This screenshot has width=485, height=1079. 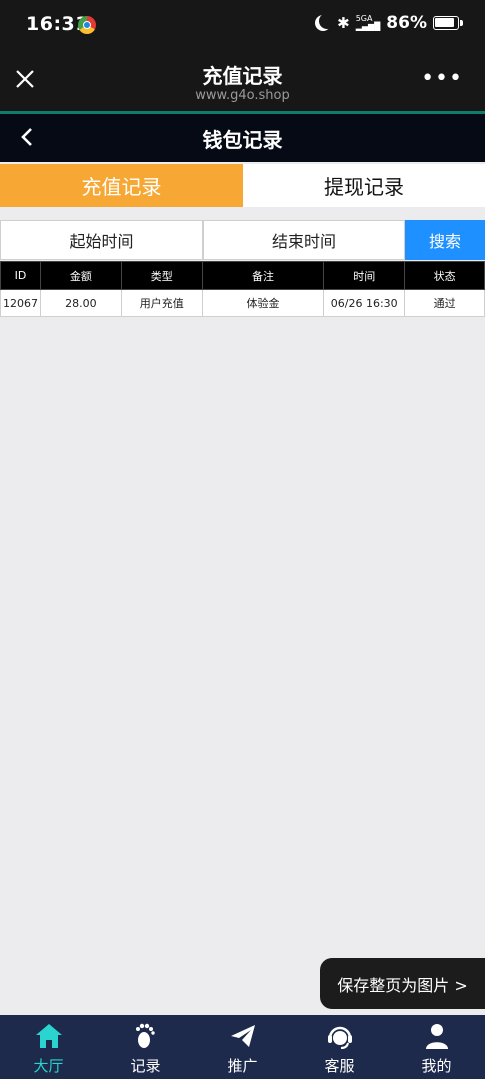 I want to click on nav-item-mine: 我的, so click(x=436, y=1047).